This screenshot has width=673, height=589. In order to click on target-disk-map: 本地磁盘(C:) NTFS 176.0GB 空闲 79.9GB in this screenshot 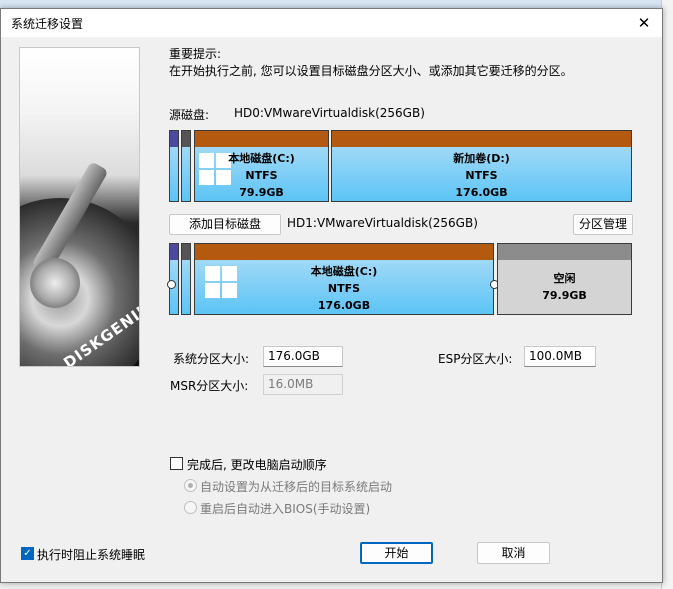, I will do `click(399, 279)`.